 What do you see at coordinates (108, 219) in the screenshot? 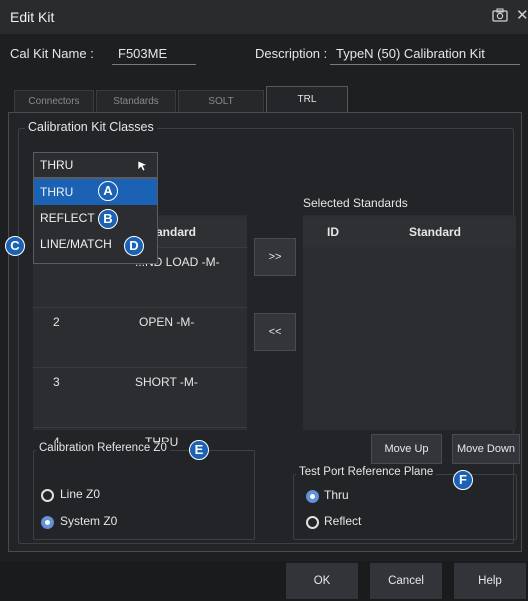
I see `callout-b: B` at bounding box center [108, 219].